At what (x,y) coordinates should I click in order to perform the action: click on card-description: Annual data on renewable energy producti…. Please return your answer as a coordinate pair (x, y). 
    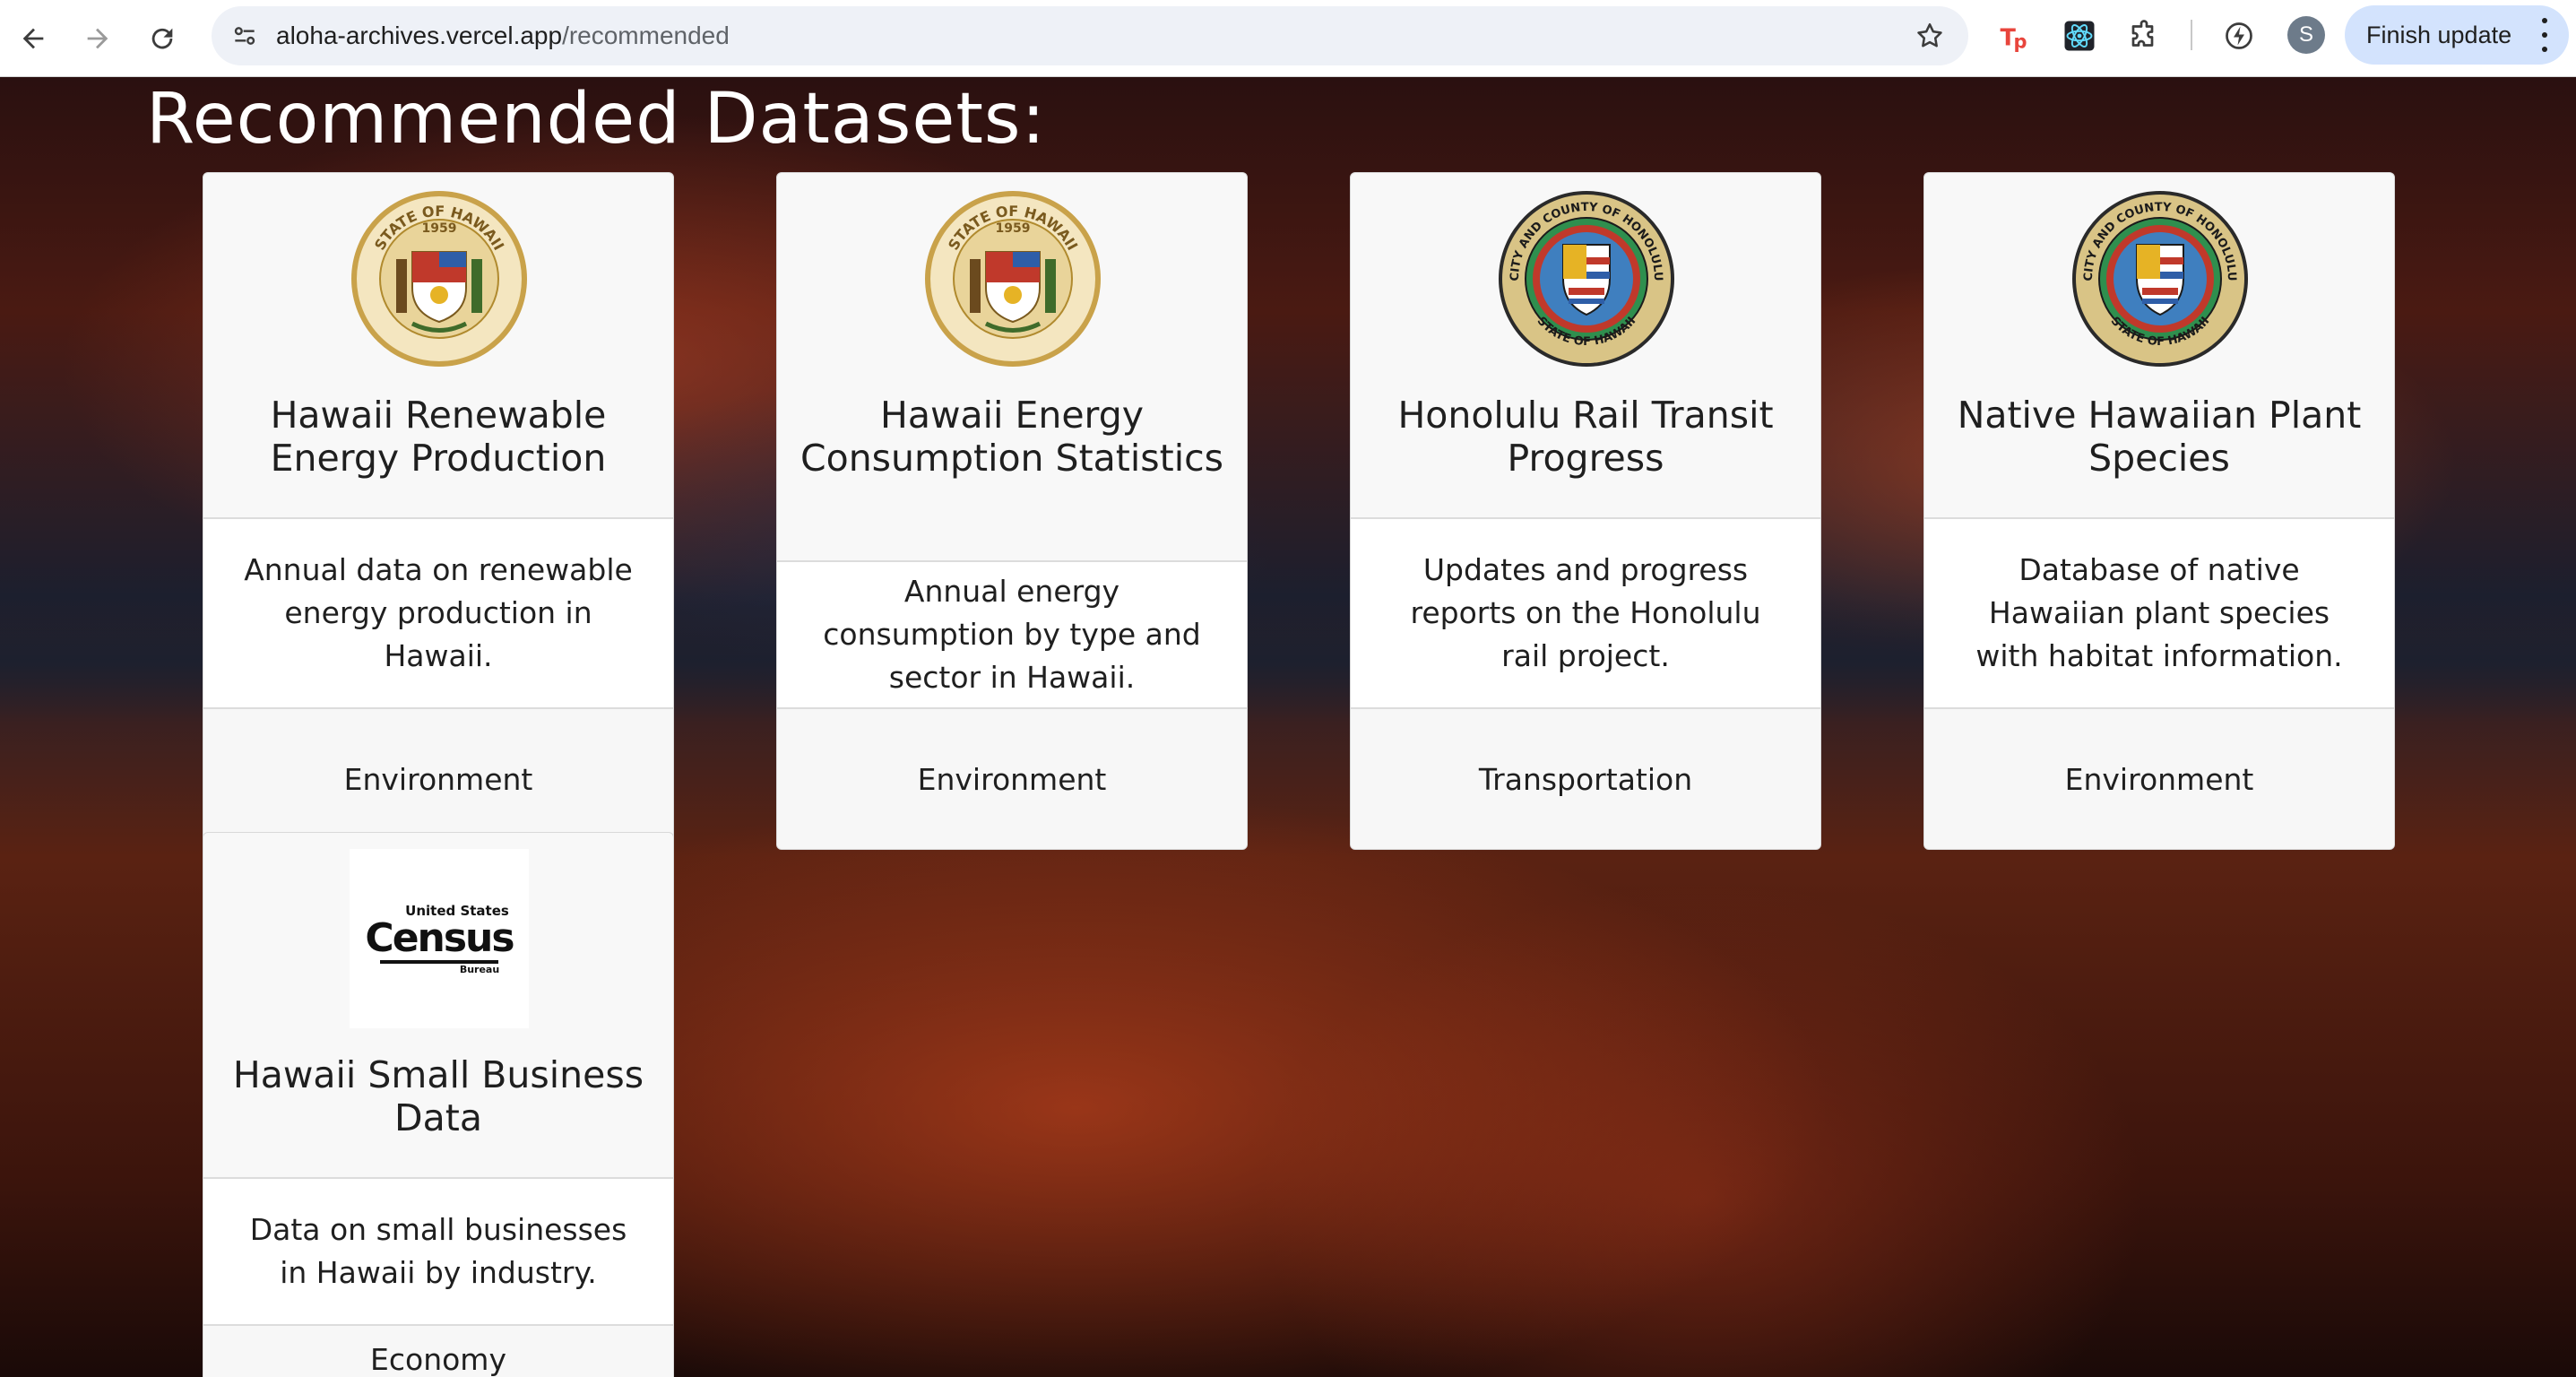
    Looking at the image, I should click on (438, 614).